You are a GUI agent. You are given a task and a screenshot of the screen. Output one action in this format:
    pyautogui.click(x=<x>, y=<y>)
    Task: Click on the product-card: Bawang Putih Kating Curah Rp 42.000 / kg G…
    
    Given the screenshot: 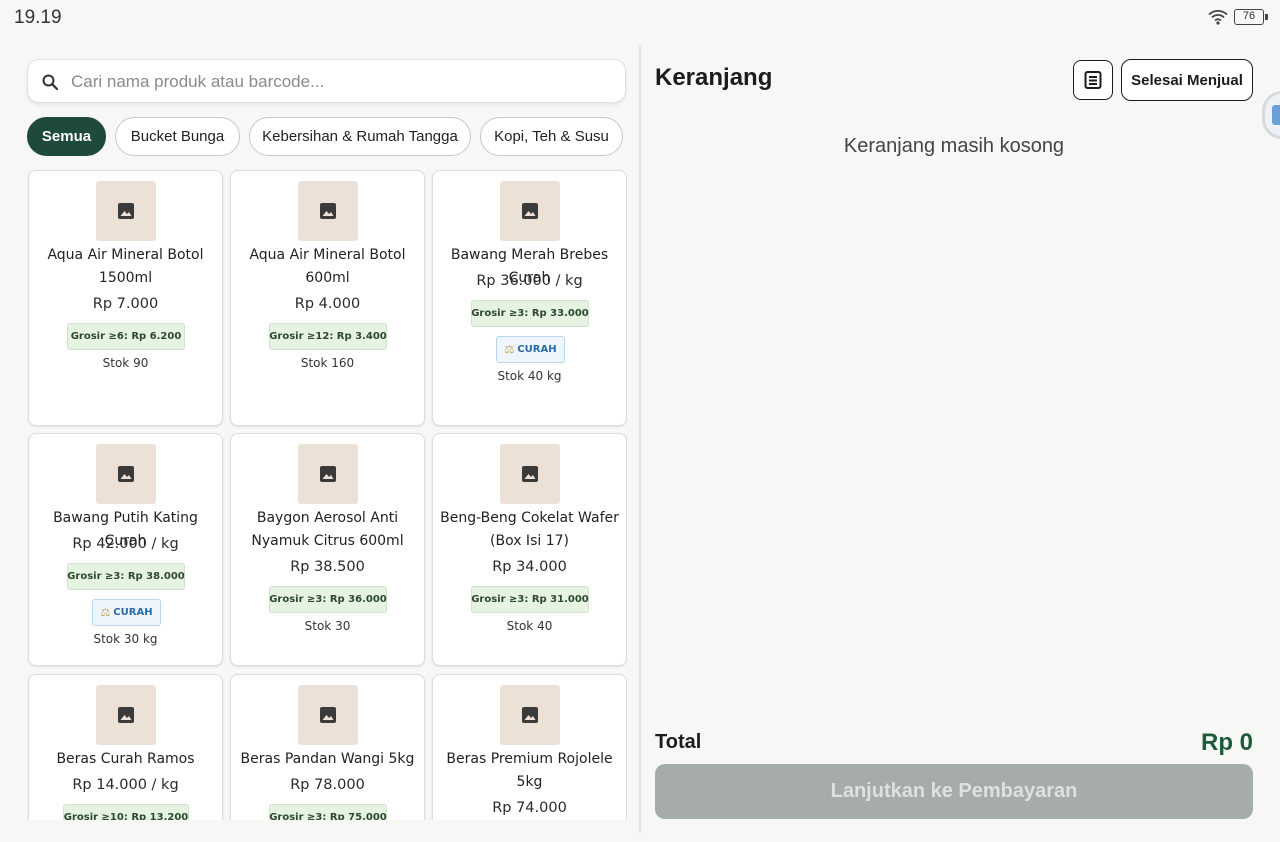 What is the action you would take?
    pyautogui.click(x=125, y=549)
    